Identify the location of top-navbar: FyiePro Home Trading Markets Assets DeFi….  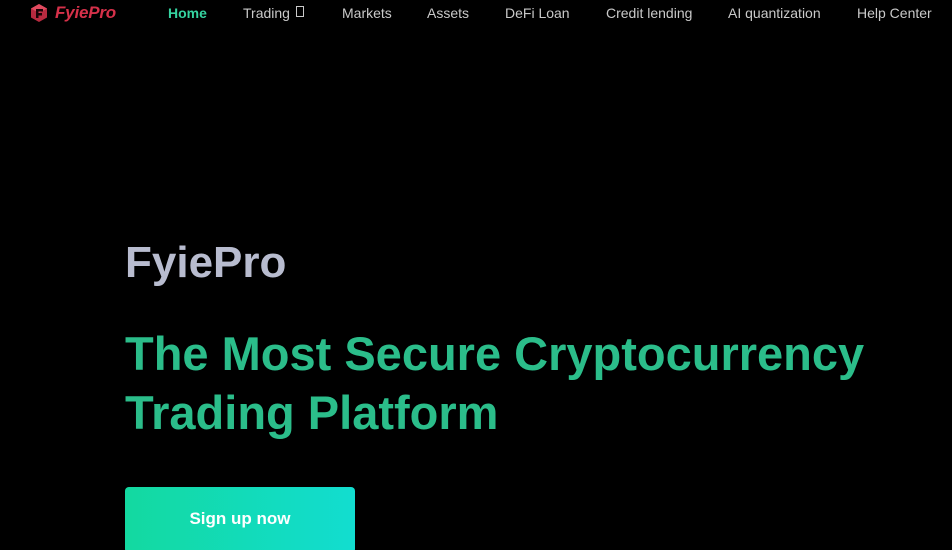
(476, 14).